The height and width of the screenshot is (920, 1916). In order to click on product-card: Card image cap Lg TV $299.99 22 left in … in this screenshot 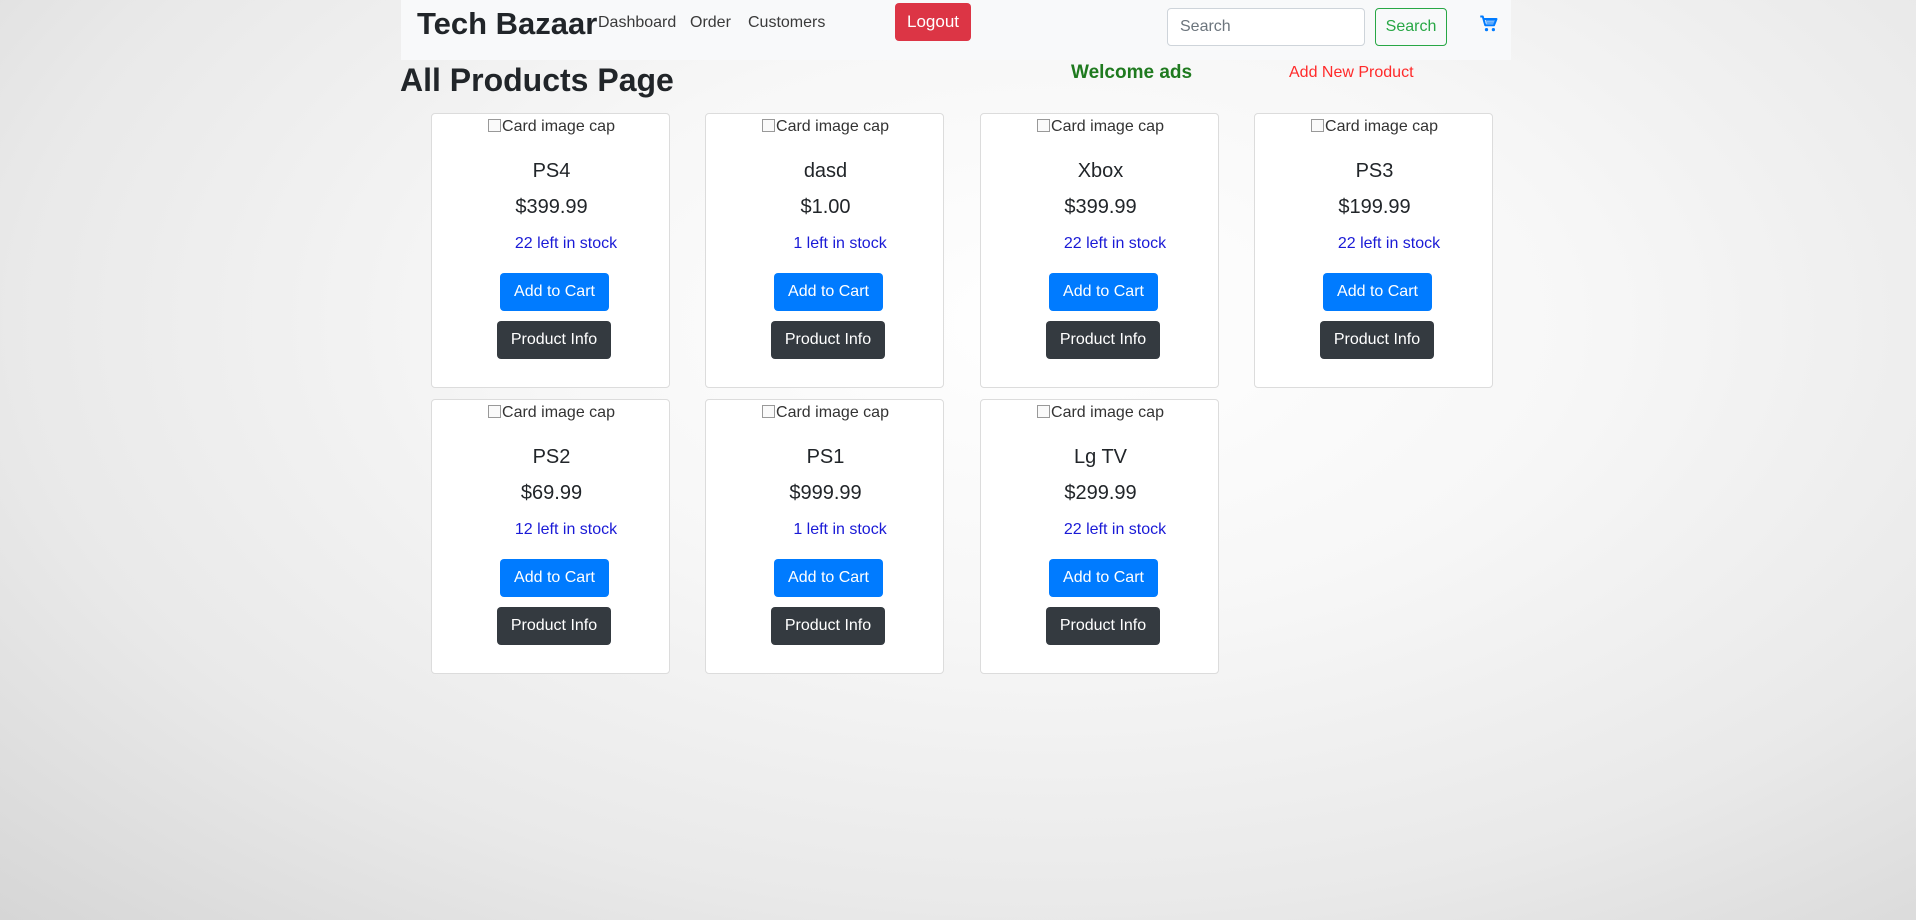, I will do `click(1099, 536)`.